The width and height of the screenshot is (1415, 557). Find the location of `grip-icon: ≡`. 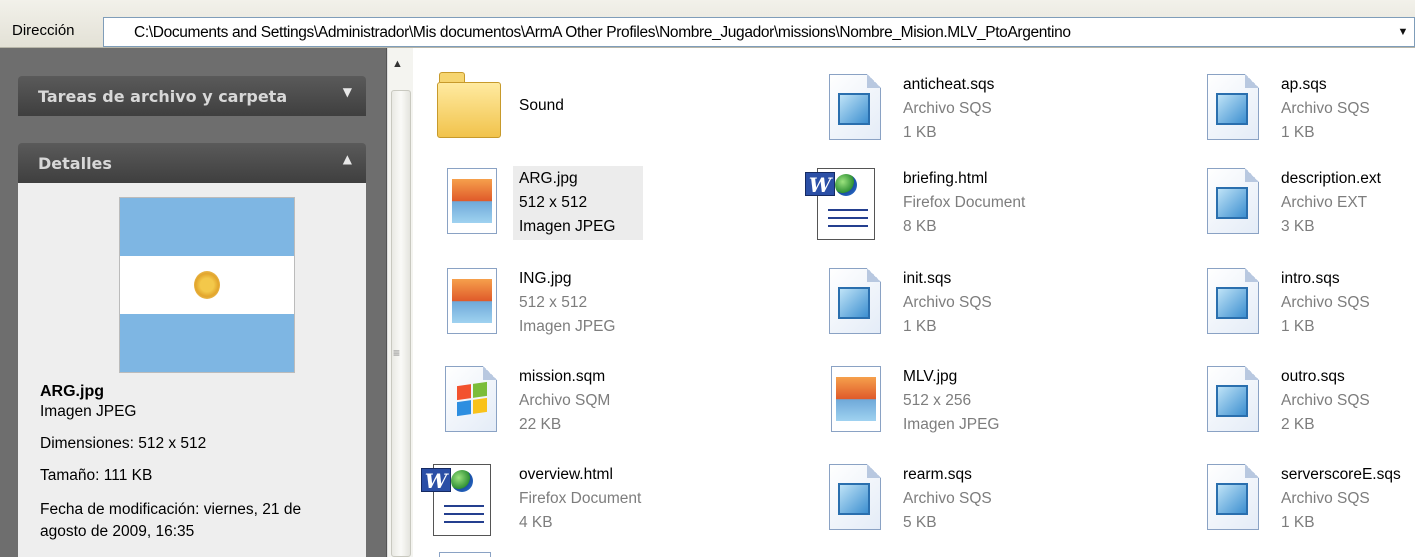

grip-icon: ≡ is located at coordinates (397, 353).